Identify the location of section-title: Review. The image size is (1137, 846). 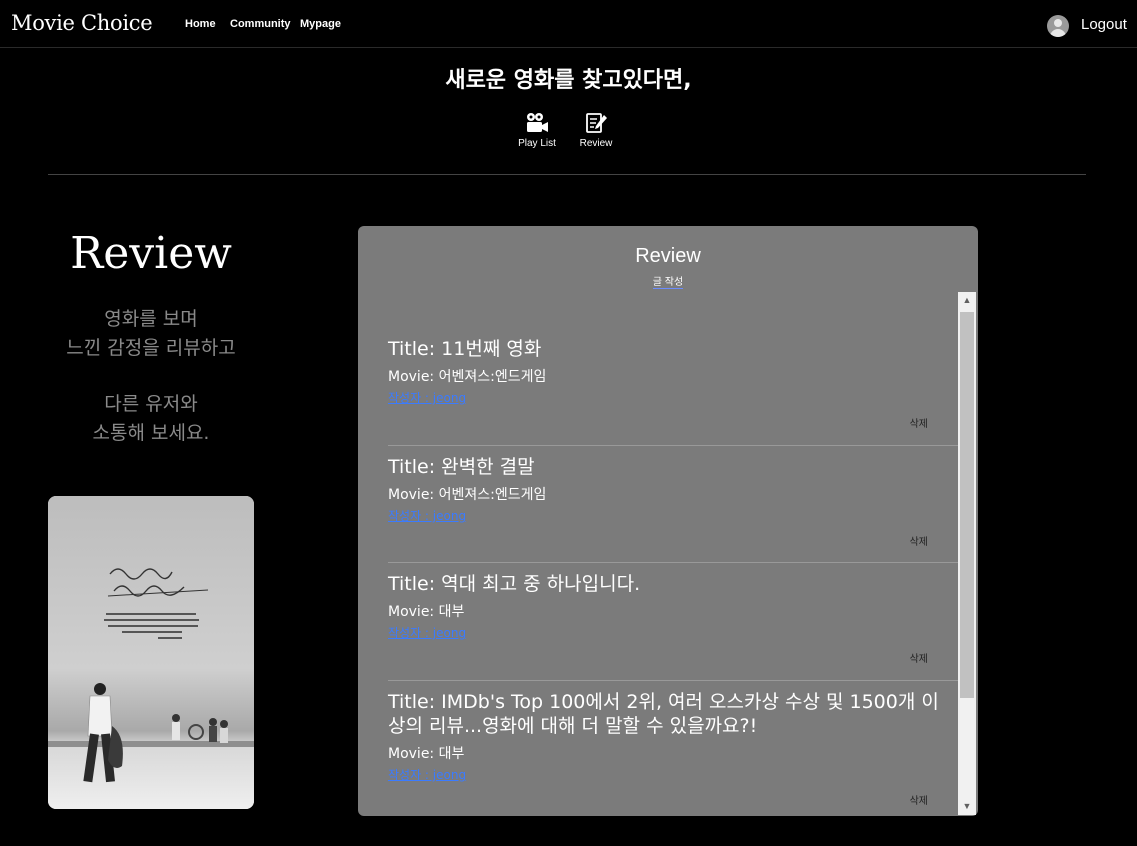
(151, 253).